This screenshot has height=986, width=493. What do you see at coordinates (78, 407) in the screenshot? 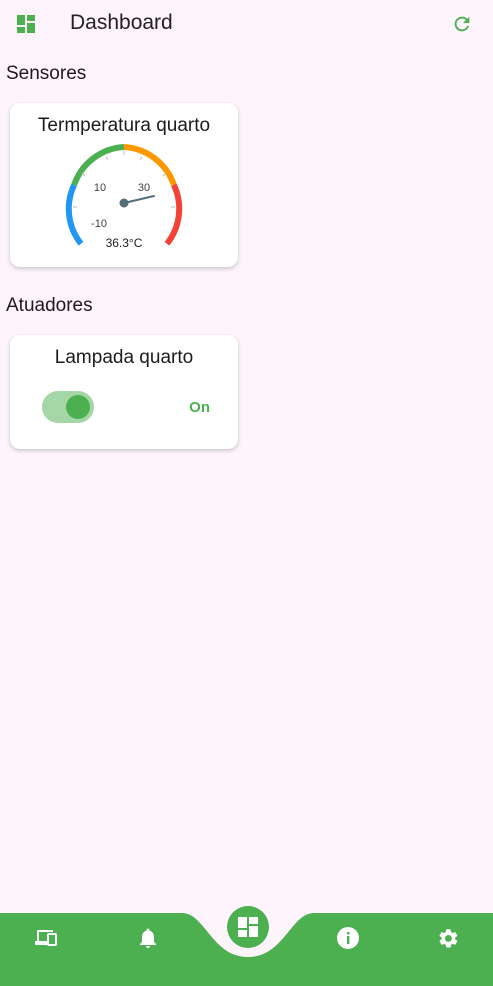
I see `lamp-switch-knob` at bounding box center [78, 407].